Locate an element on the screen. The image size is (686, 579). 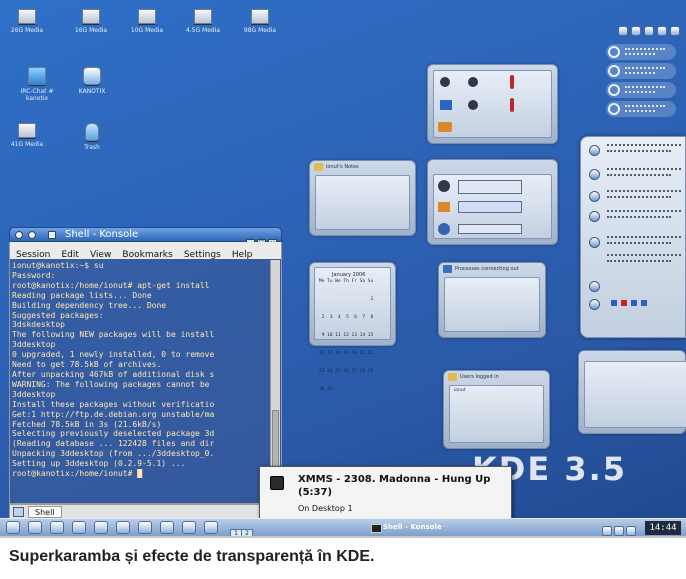
xmms-desktop-label: On Desktop 1 is located at coordinates (325, 508).